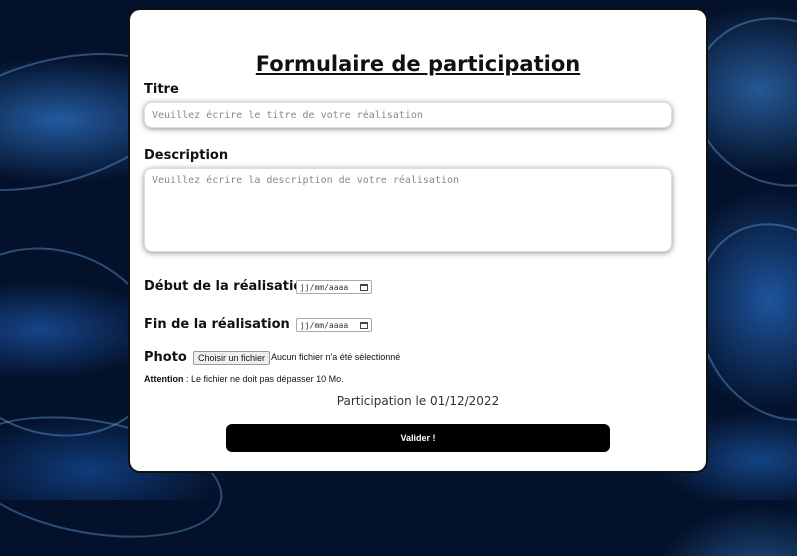 This screenshot has height=556, width=797. What do you see at coordinates (164, 379) in the screenshot?
I see `attention-label: Attention` at bounding box center [164, 379].